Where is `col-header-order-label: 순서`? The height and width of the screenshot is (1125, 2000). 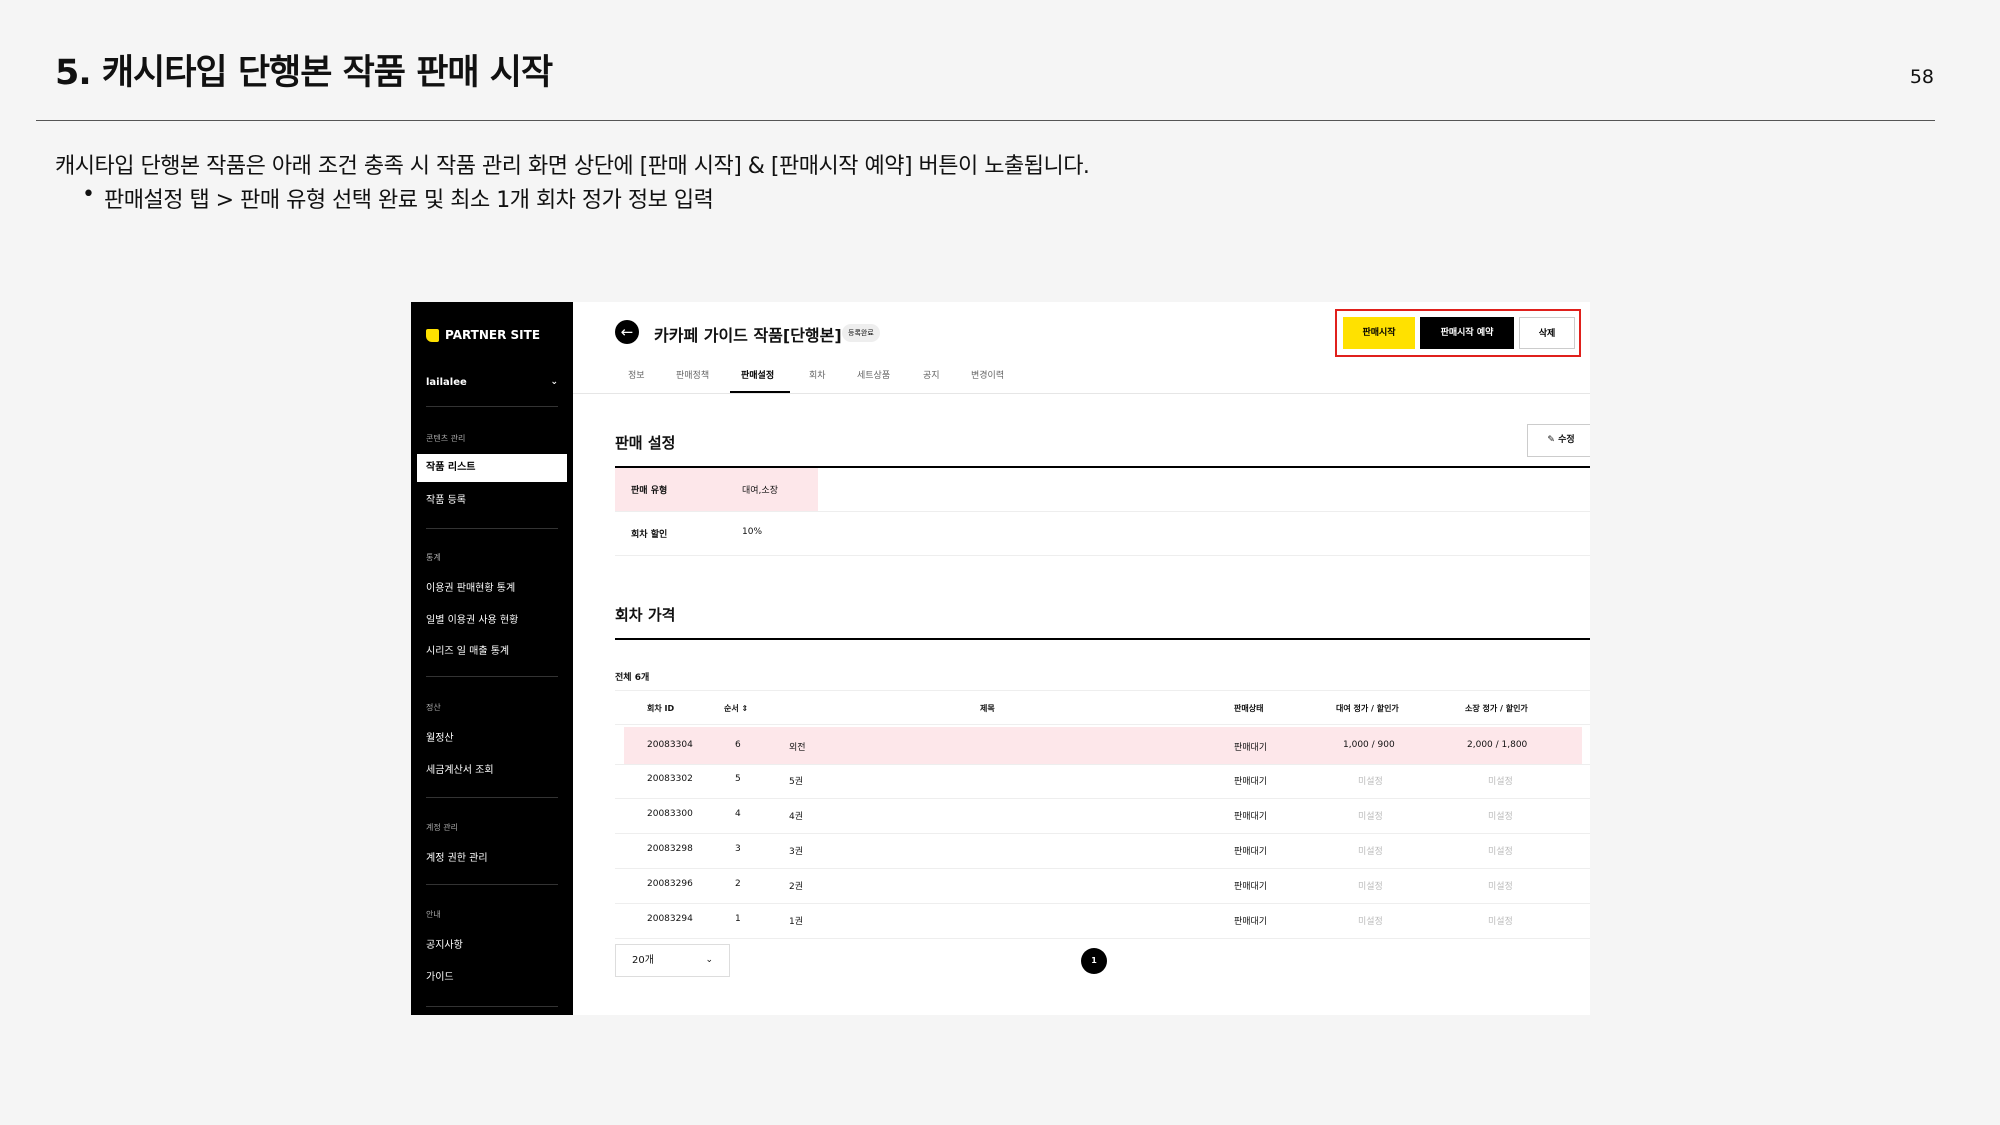 col-header-order-label: 순서 is located at coordinates (731, 708).